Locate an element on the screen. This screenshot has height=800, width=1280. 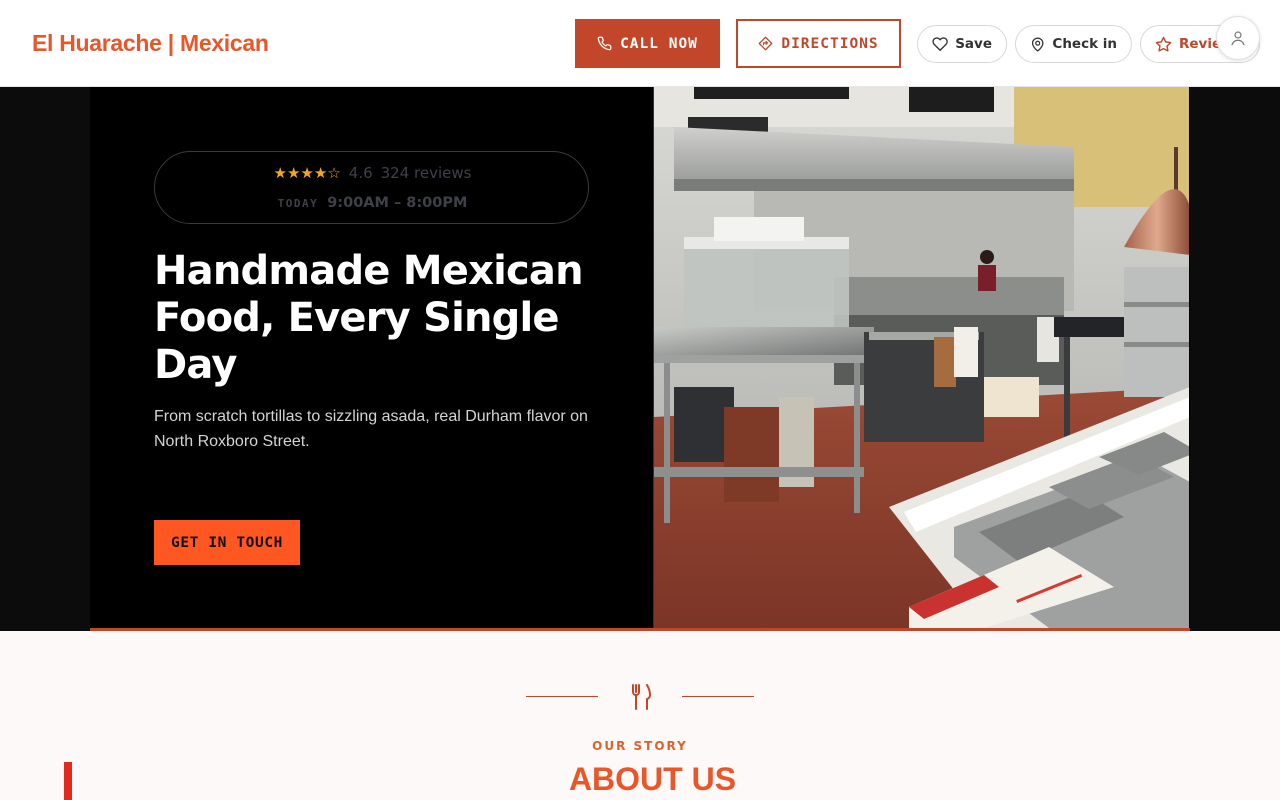
account-avatar-button is located at coordinates (1238, 38).